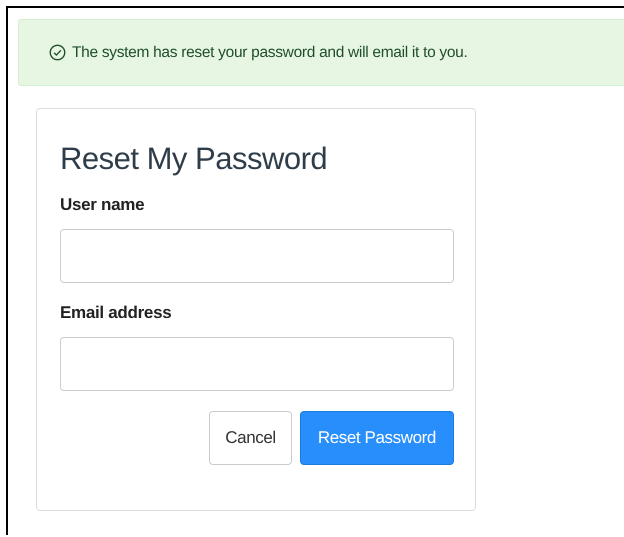  Describe the element at coordinates (270, 53) in the screenshot. I see `alert-message: The system has reset your password and will email it to you.` at that location.